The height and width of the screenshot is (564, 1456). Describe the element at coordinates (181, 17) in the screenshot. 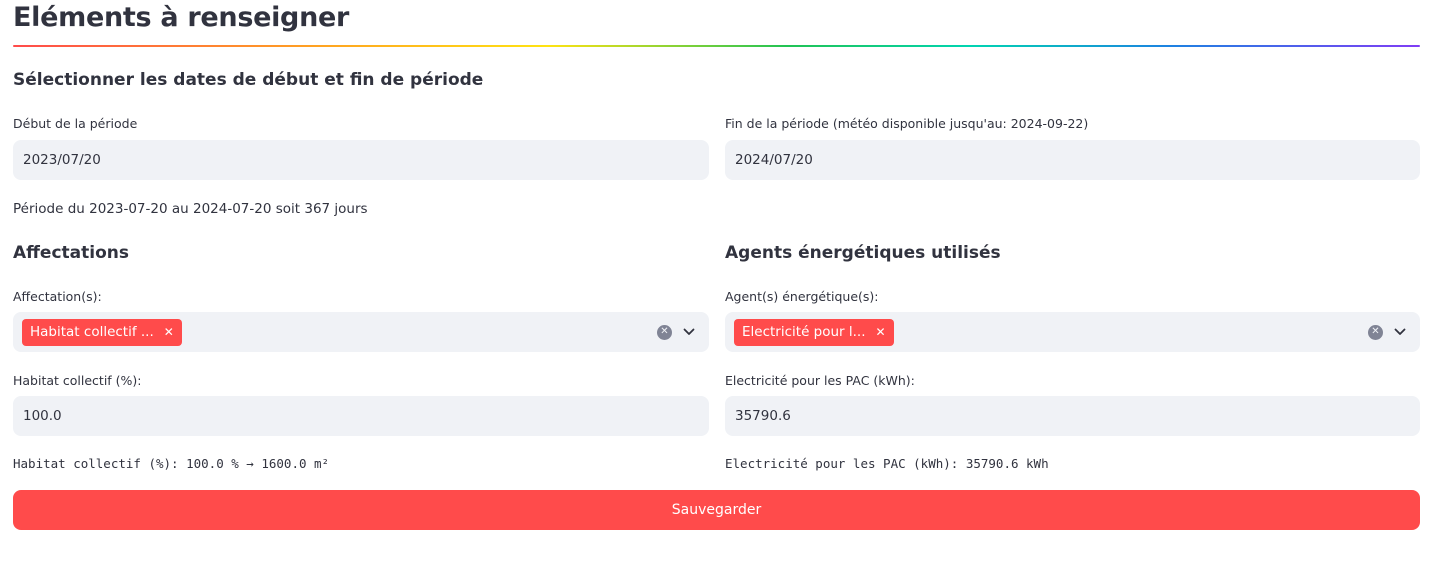

I see `page-title: Eléments à renseigner` at that location.